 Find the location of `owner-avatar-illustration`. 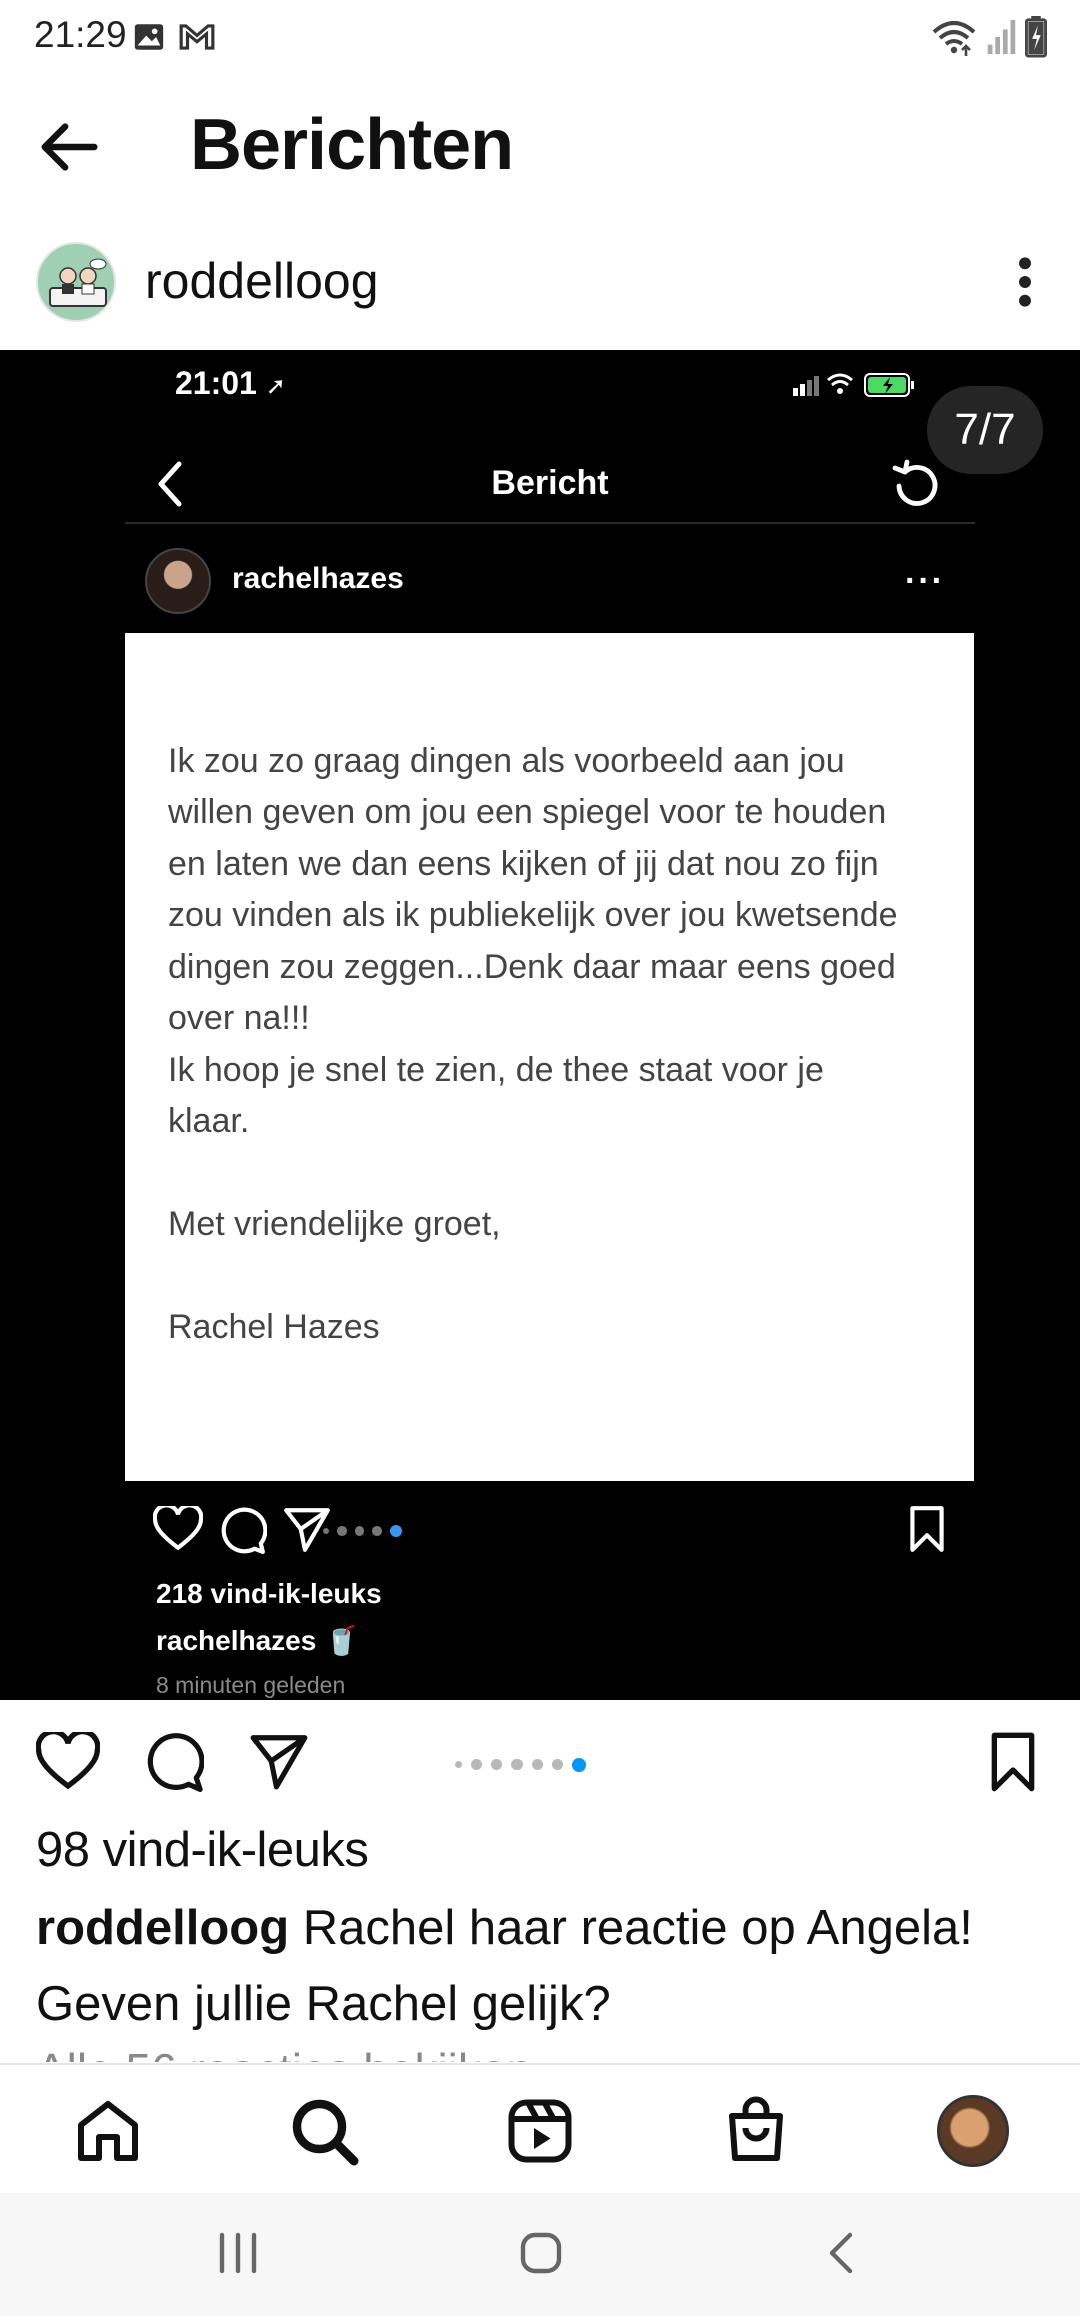

owner-avatar-illustration is located at coordinates (78, 282).